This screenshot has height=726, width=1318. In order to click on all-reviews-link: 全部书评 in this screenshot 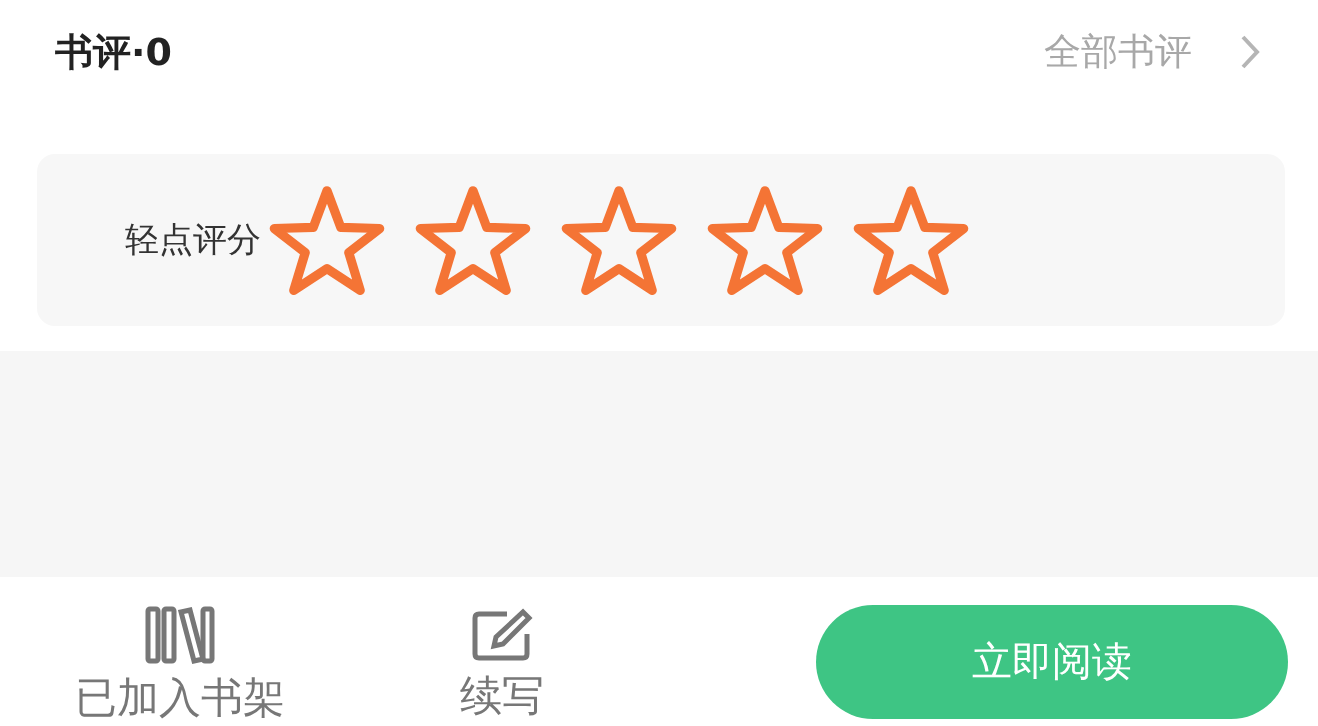, I will do `click(1152, 52)`.